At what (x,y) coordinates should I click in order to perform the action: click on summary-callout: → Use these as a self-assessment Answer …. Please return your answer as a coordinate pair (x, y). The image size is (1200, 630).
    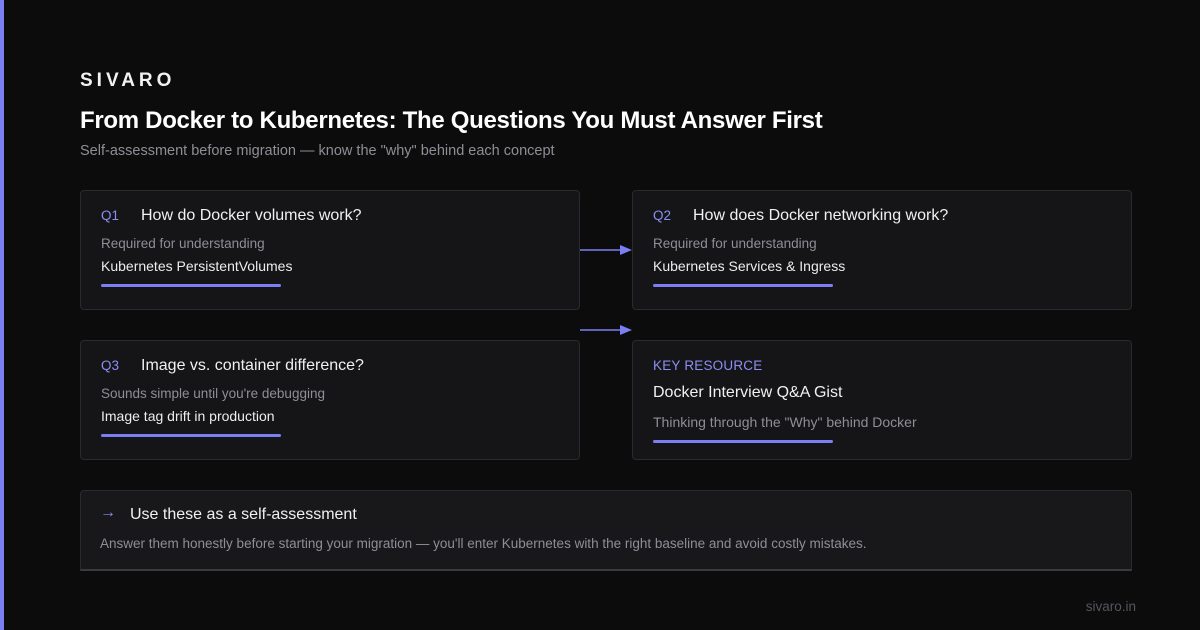
    Looking at the image, I should click on (606, 530).